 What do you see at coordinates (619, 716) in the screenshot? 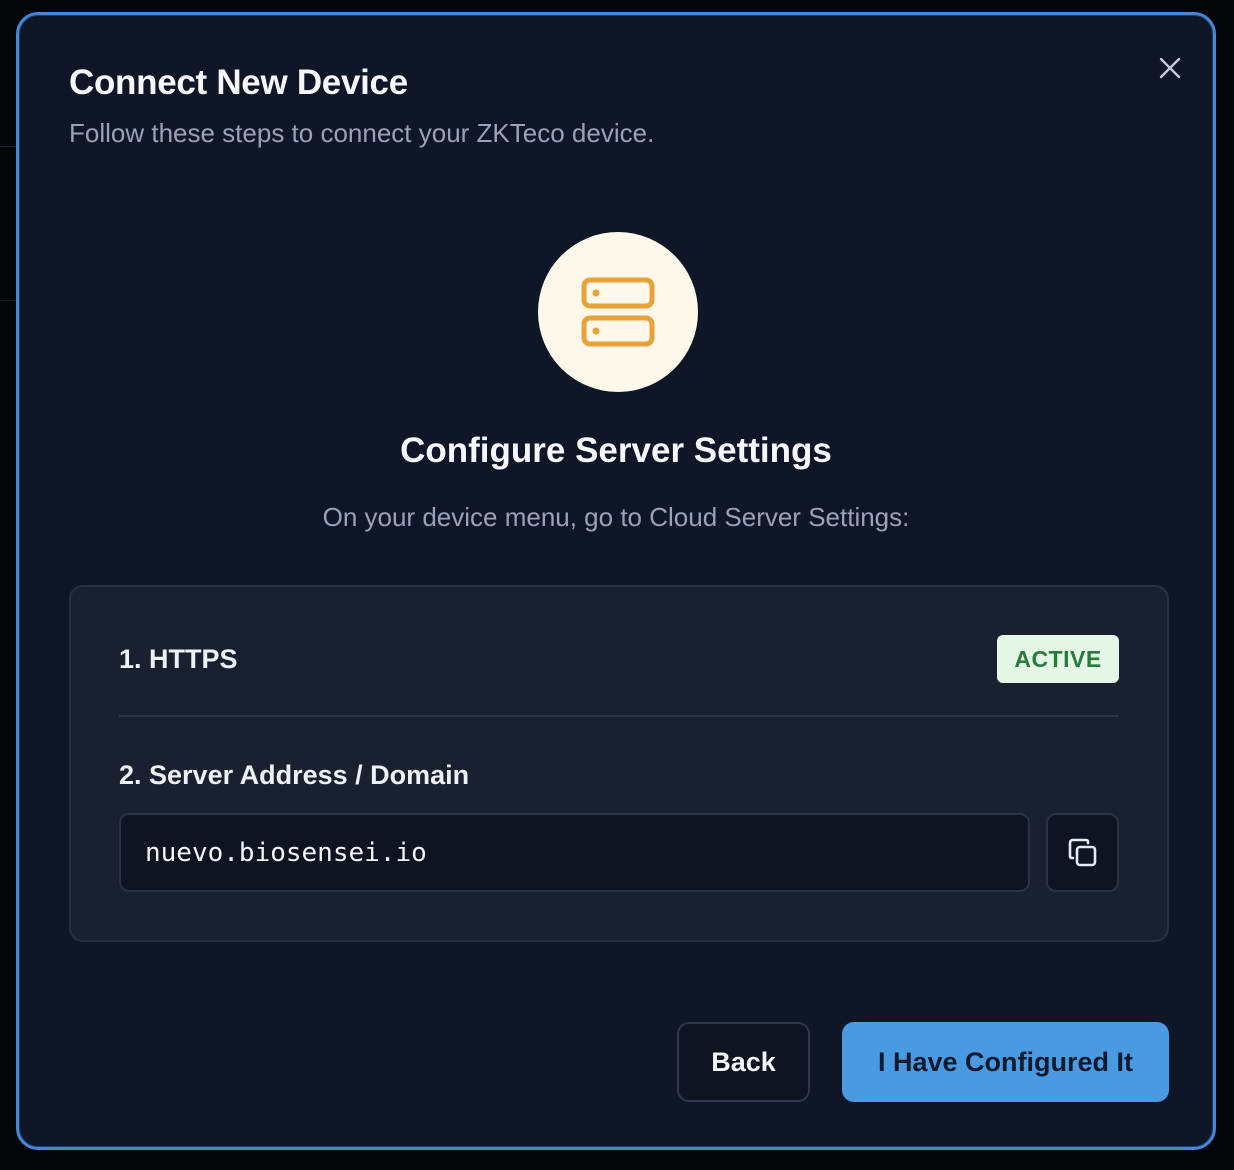
I see `divider` at bounding box center [619, 716].